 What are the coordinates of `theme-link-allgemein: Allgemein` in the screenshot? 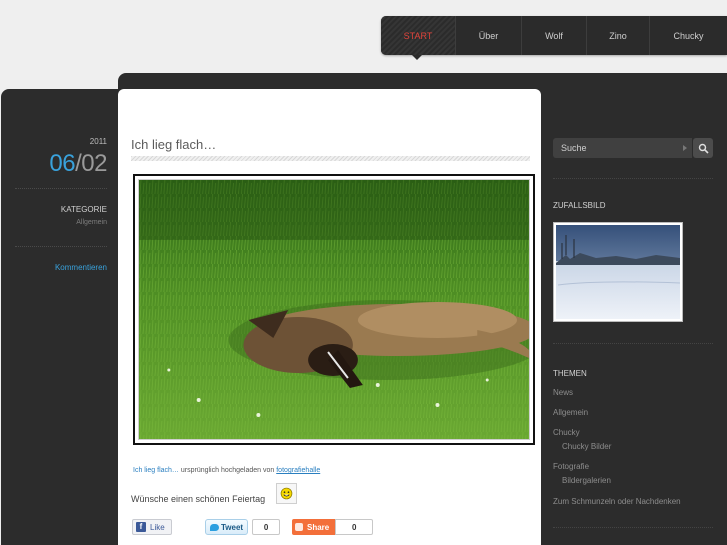 It's located at (570, 412).